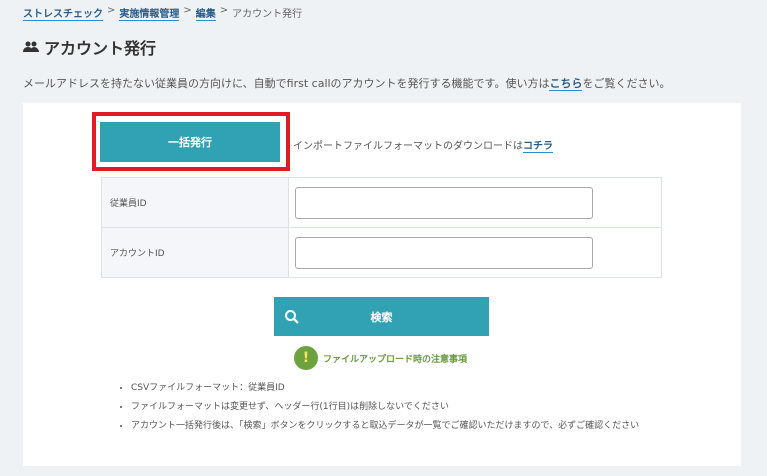  What do you see at coordinates (149, 13) in the screenshot?
I see `breadcrumb-implementation: 実施情報管理` at bounding box center [149, 13].